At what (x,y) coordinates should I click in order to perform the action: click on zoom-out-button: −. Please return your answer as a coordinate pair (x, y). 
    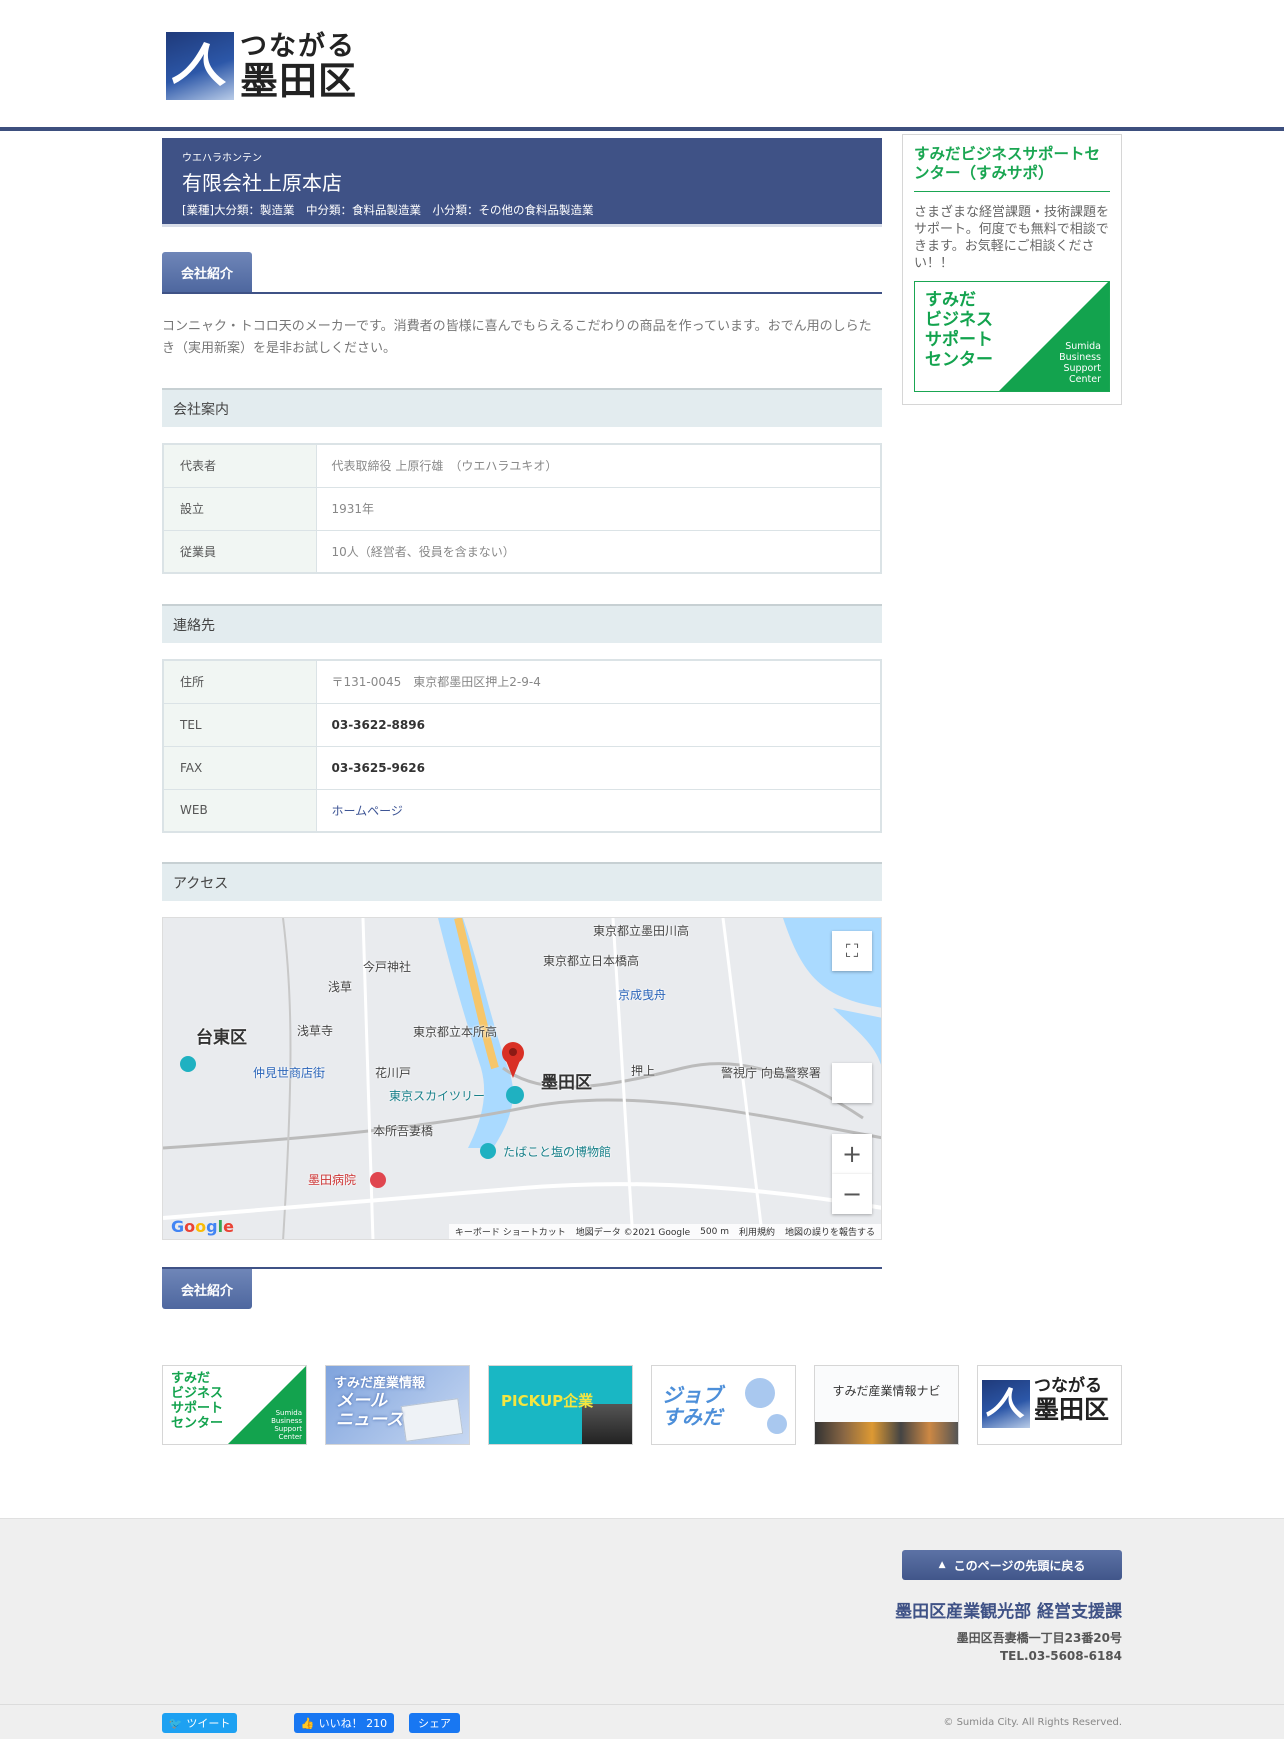
    Looking at the image, I should click on (852, 1194).